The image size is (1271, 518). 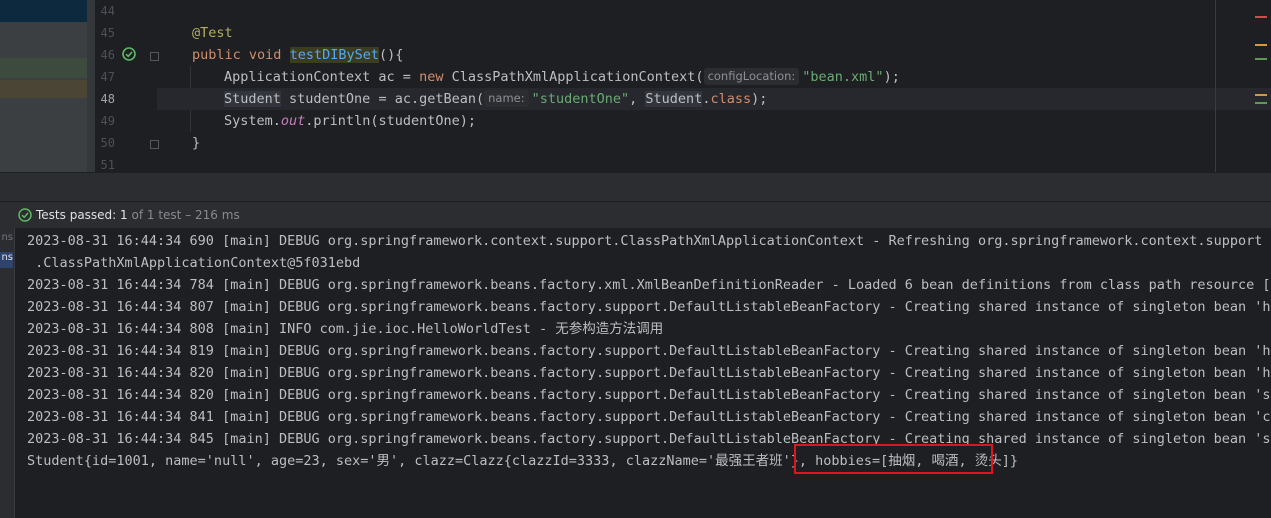 What do you see at coordinates (107, 11) in the screenshot?
I see `line-number: 44` at bounding box center [107, 11].